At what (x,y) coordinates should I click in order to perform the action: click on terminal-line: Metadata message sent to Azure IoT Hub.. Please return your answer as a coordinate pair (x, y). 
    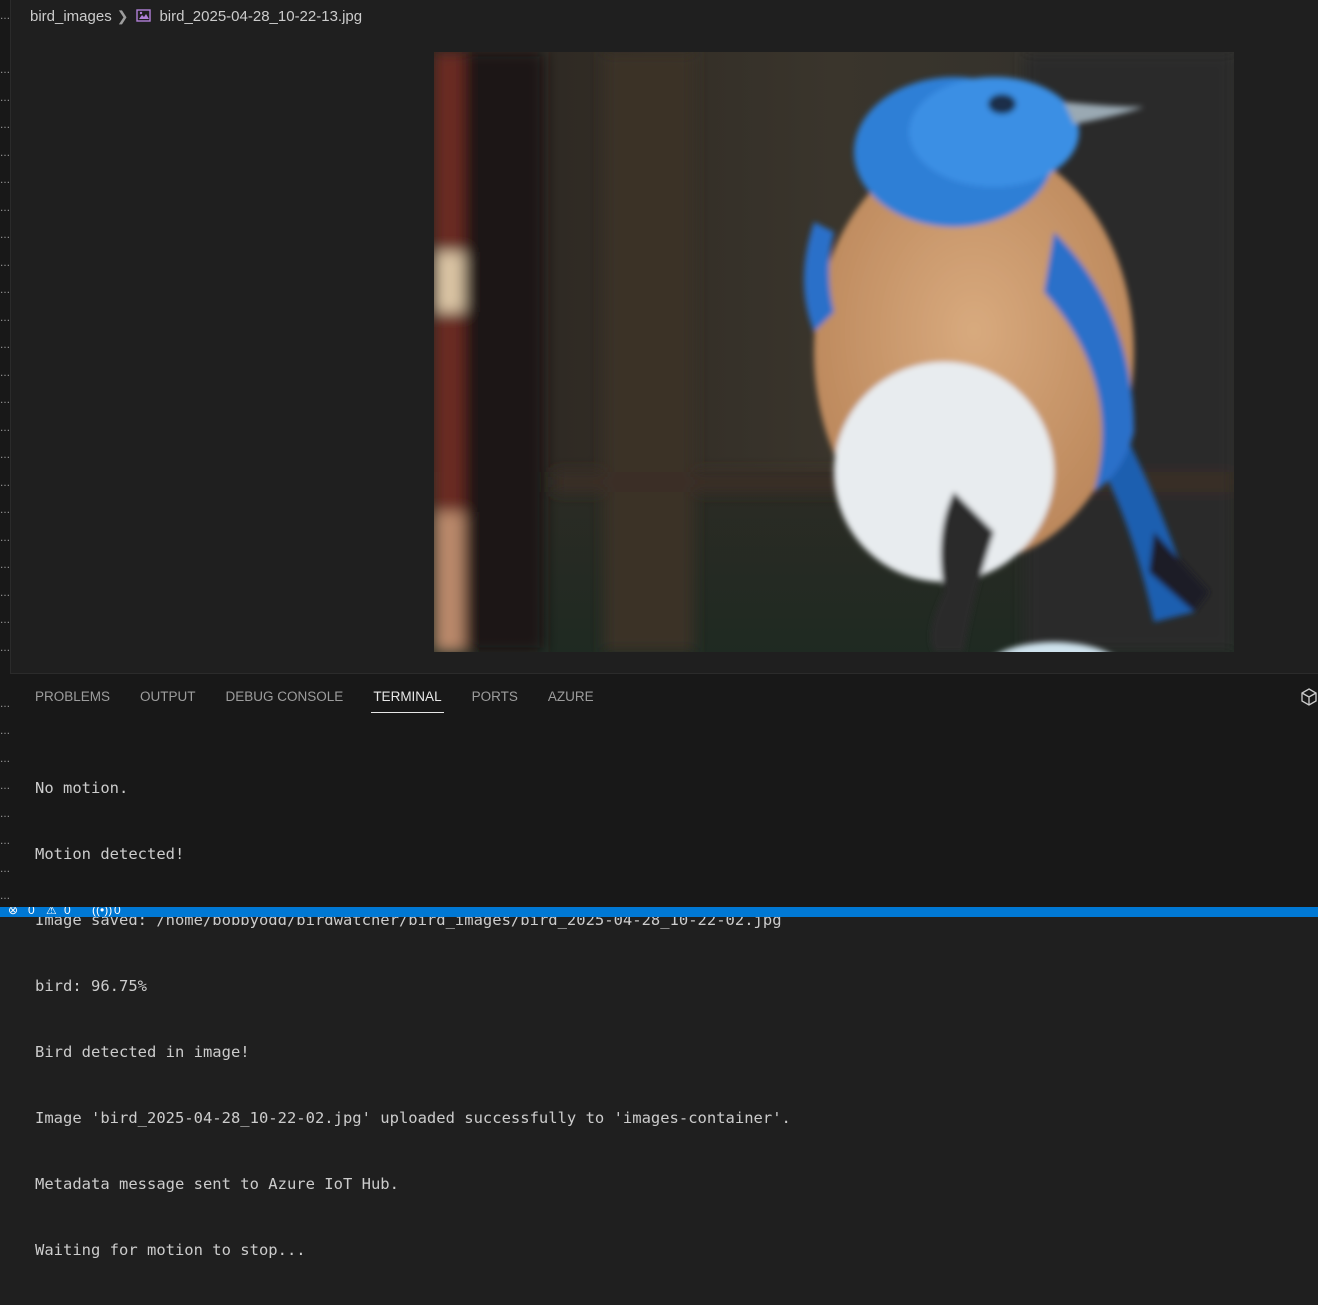
    Looking at the image, I should click on (217, 1184).